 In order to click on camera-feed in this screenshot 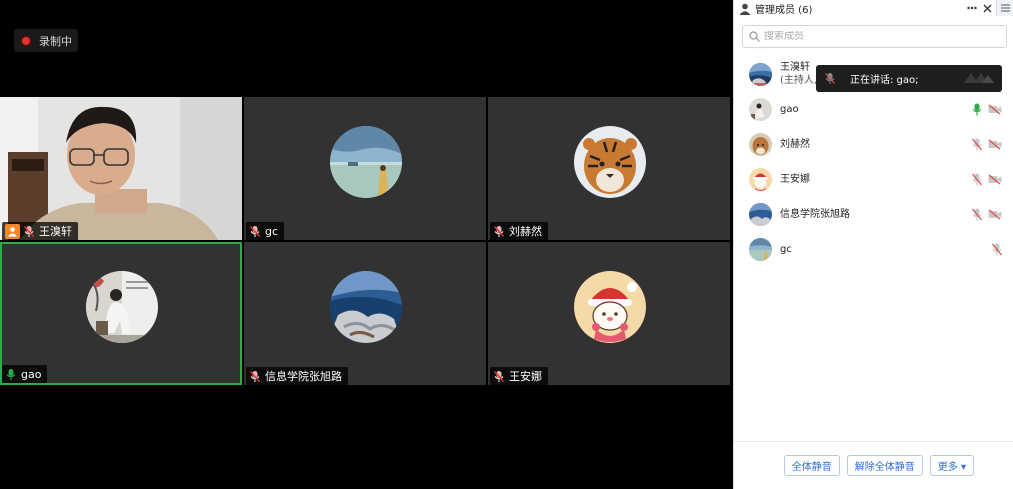, I will do `click(121, 168)`.